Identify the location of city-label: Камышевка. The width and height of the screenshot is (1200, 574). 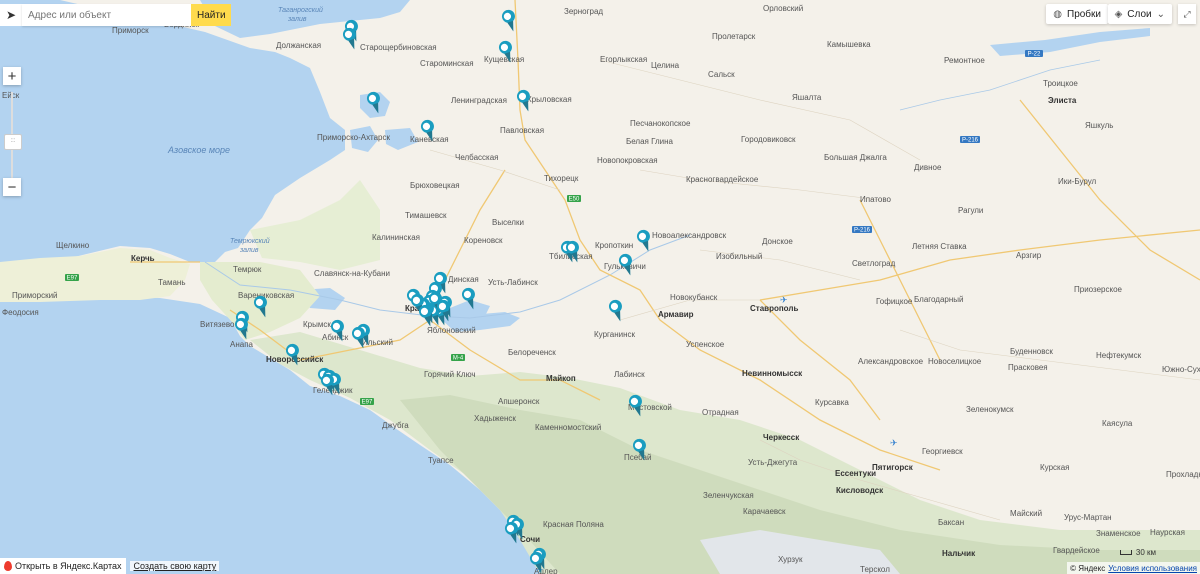
(849, 44).